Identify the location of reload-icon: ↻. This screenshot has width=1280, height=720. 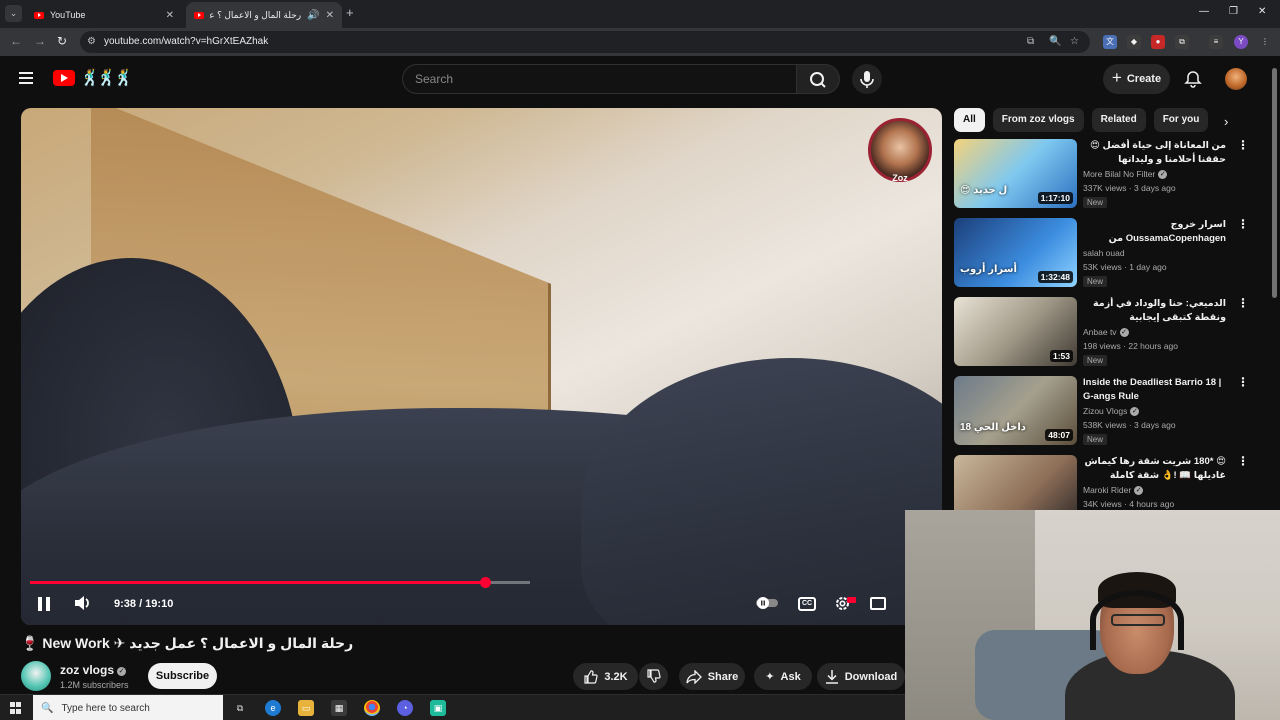
(62, 41).